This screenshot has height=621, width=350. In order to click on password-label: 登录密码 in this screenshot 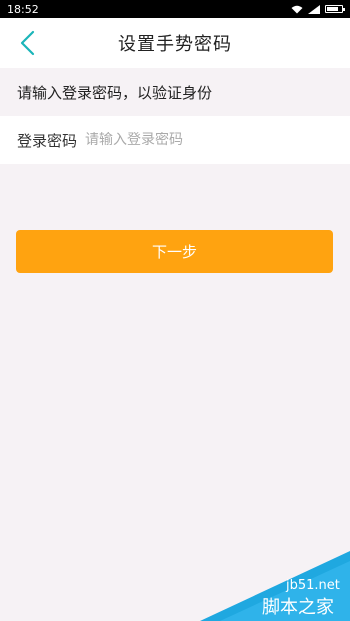, I will do `click(47, 140)`.